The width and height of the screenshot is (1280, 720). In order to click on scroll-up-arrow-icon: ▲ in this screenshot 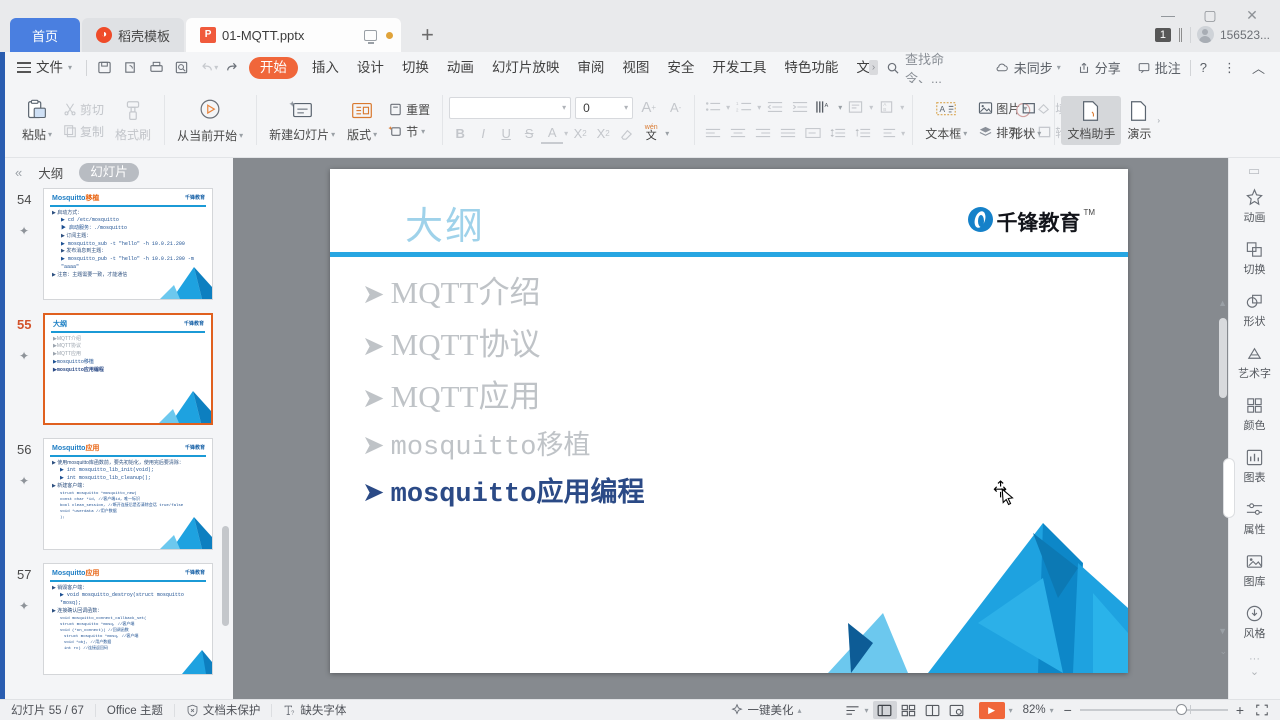, I will do `click(1222, 303)`.